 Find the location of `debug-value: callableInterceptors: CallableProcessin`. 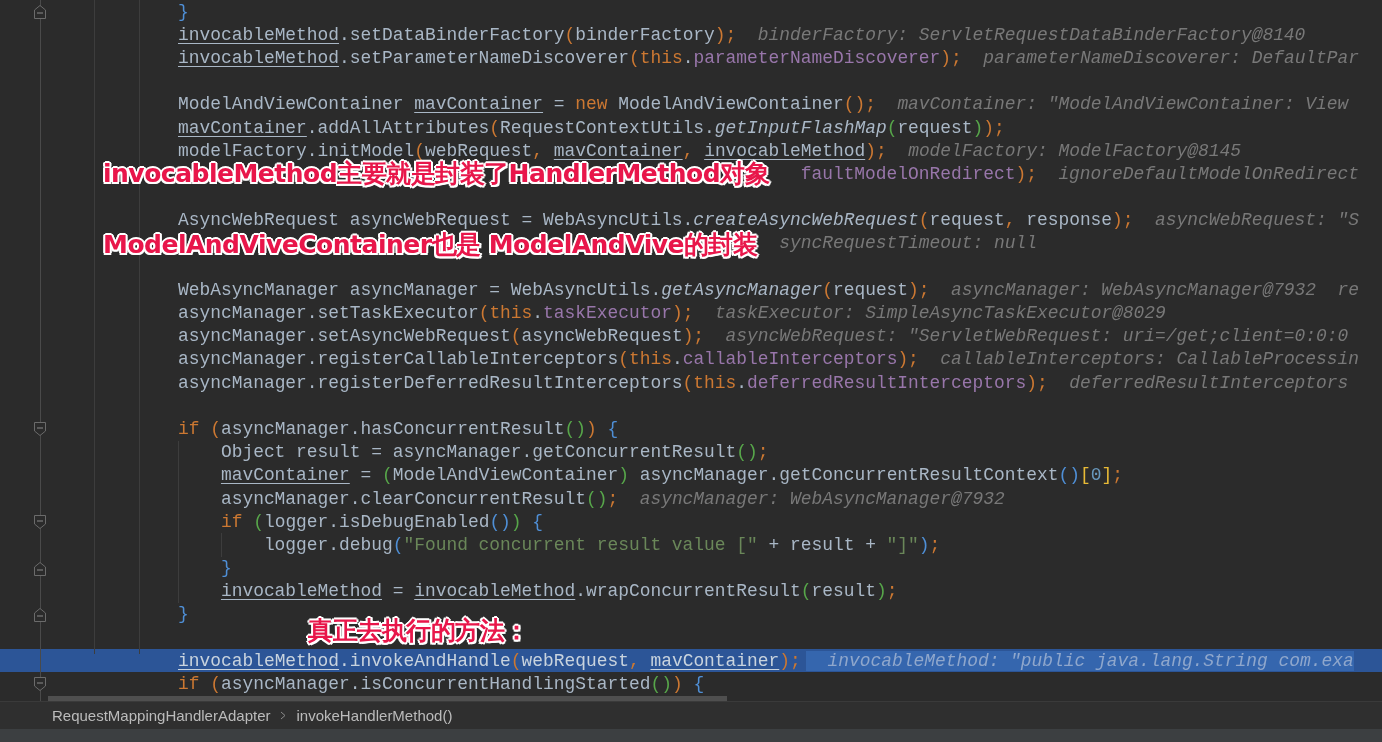

debug-value: callableInterceptors: CallableProcessin is located at coordinates (1150, 359).